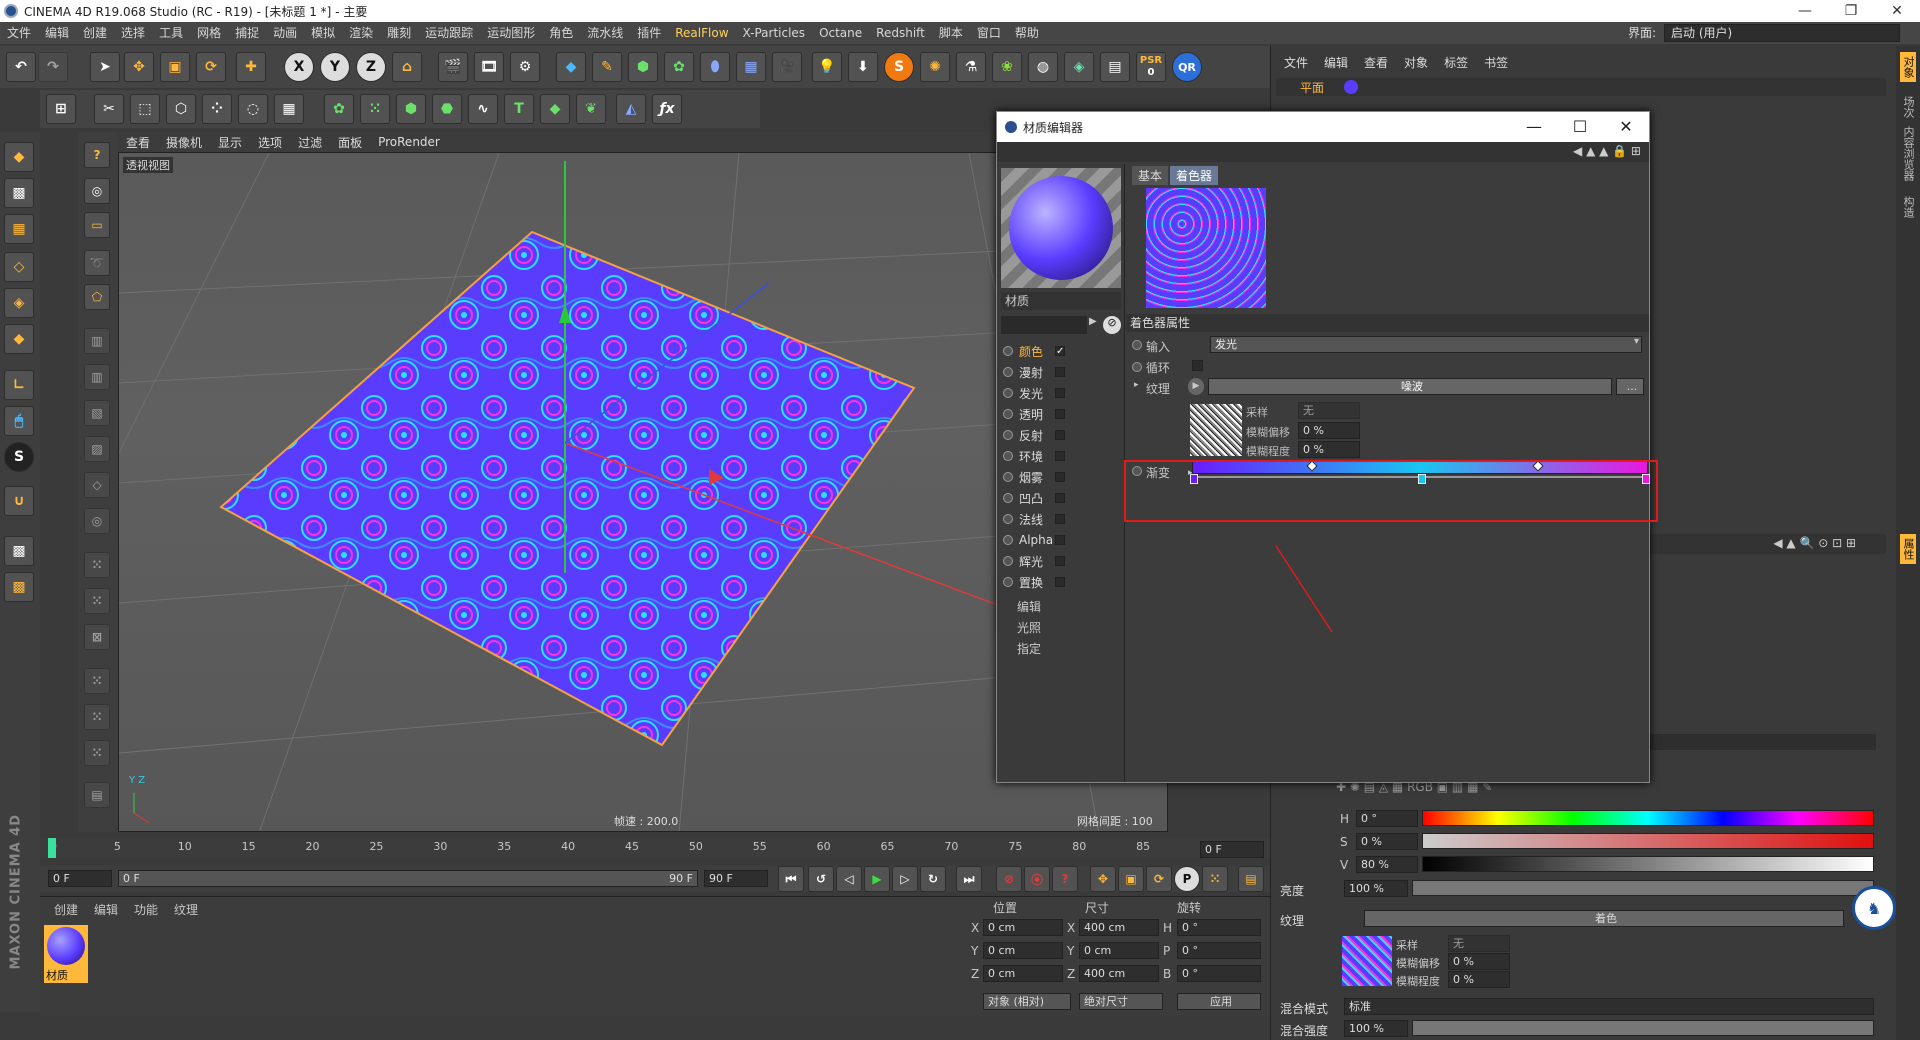  Describe the element at coordinates (247, 33) in the screenshot. I see `menu-item-6: 捕捉` at that location.